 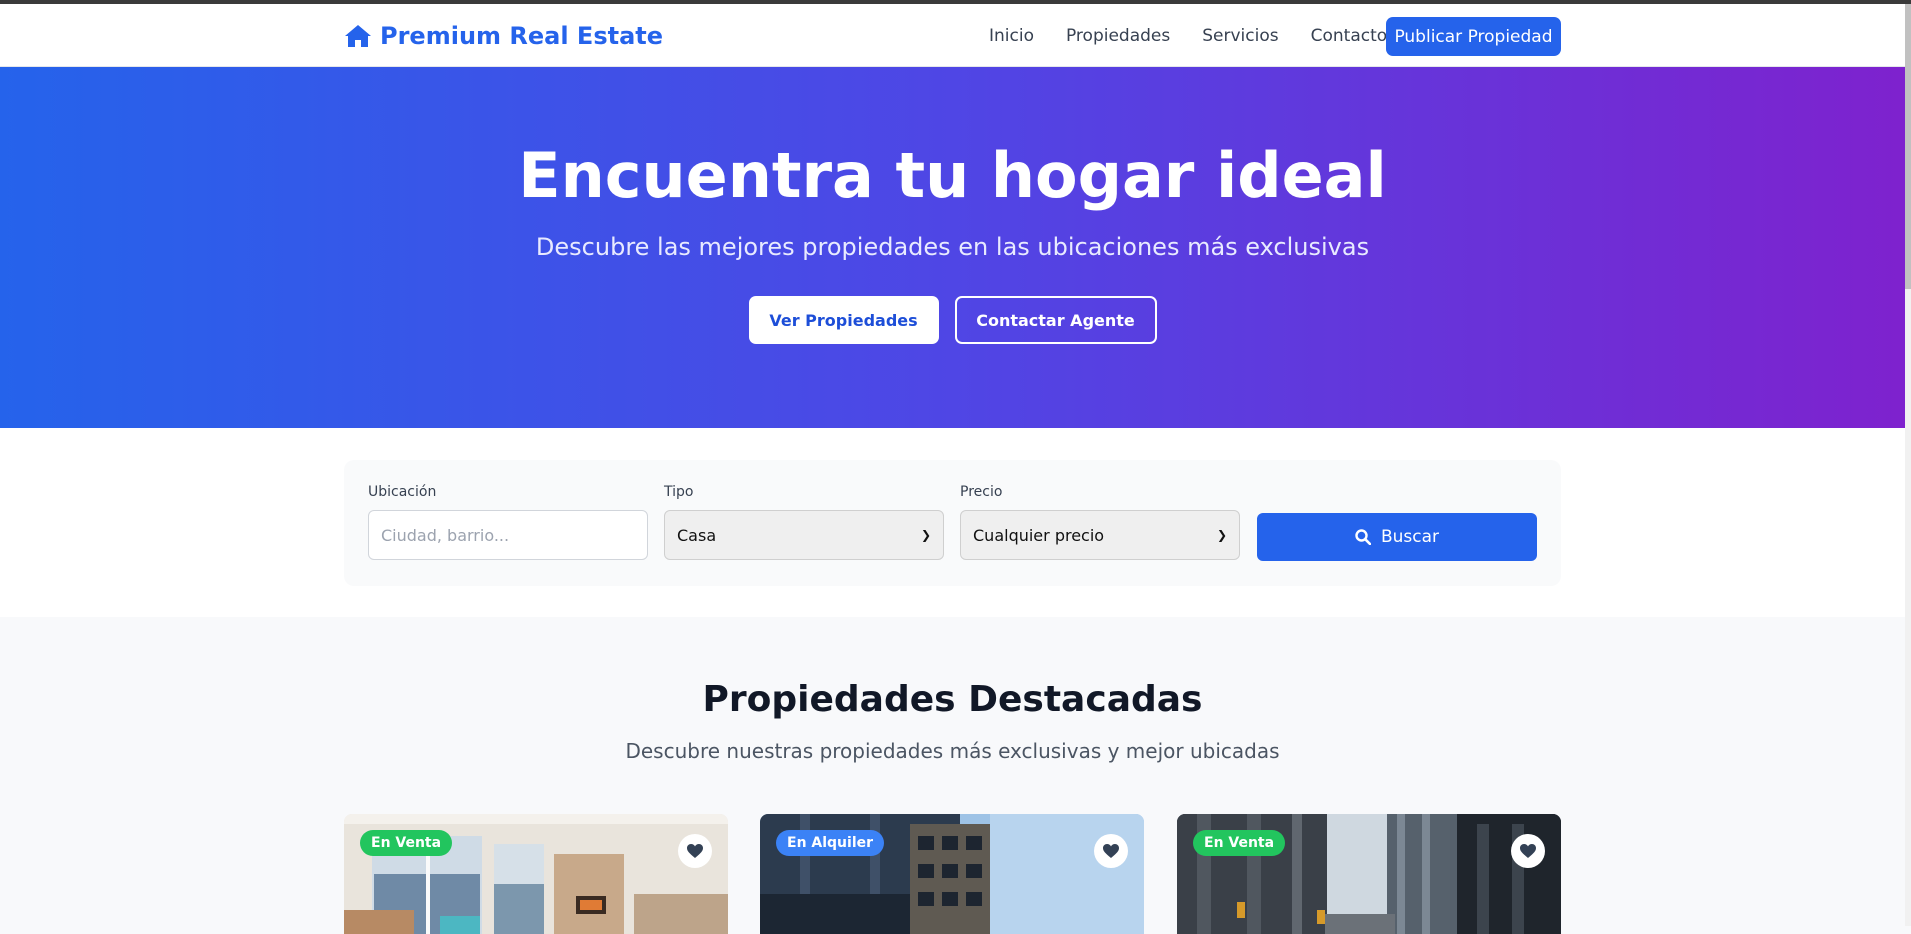 What do you see at coordinates (679, 492) in the screenshot?
I see `type-label: Tipo` at bounding box center [679, 492].